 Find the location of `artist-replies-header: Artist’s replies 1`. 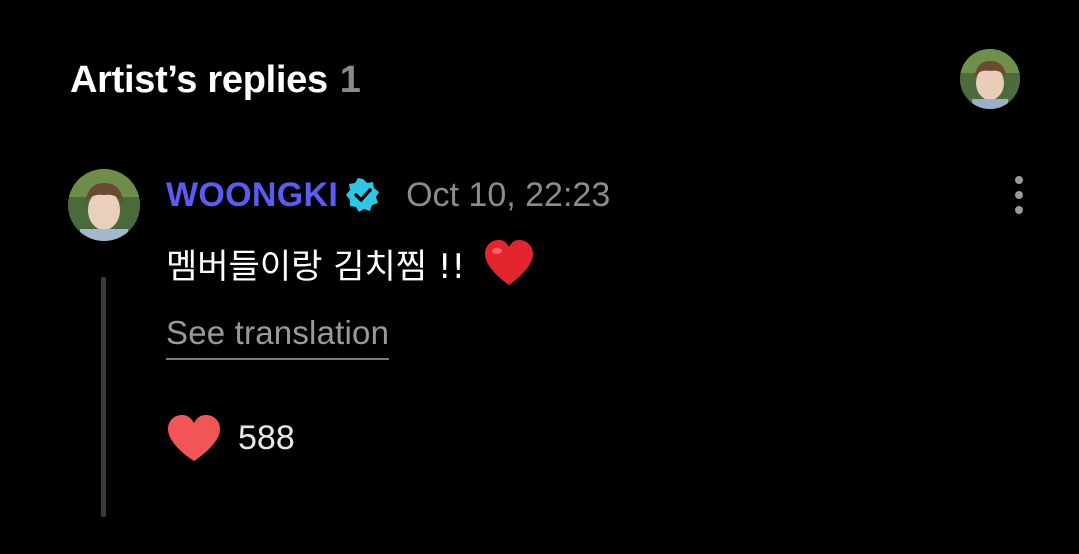

artist-replies-header: Artist’s replies 1 is located at coordinates (215, 80).